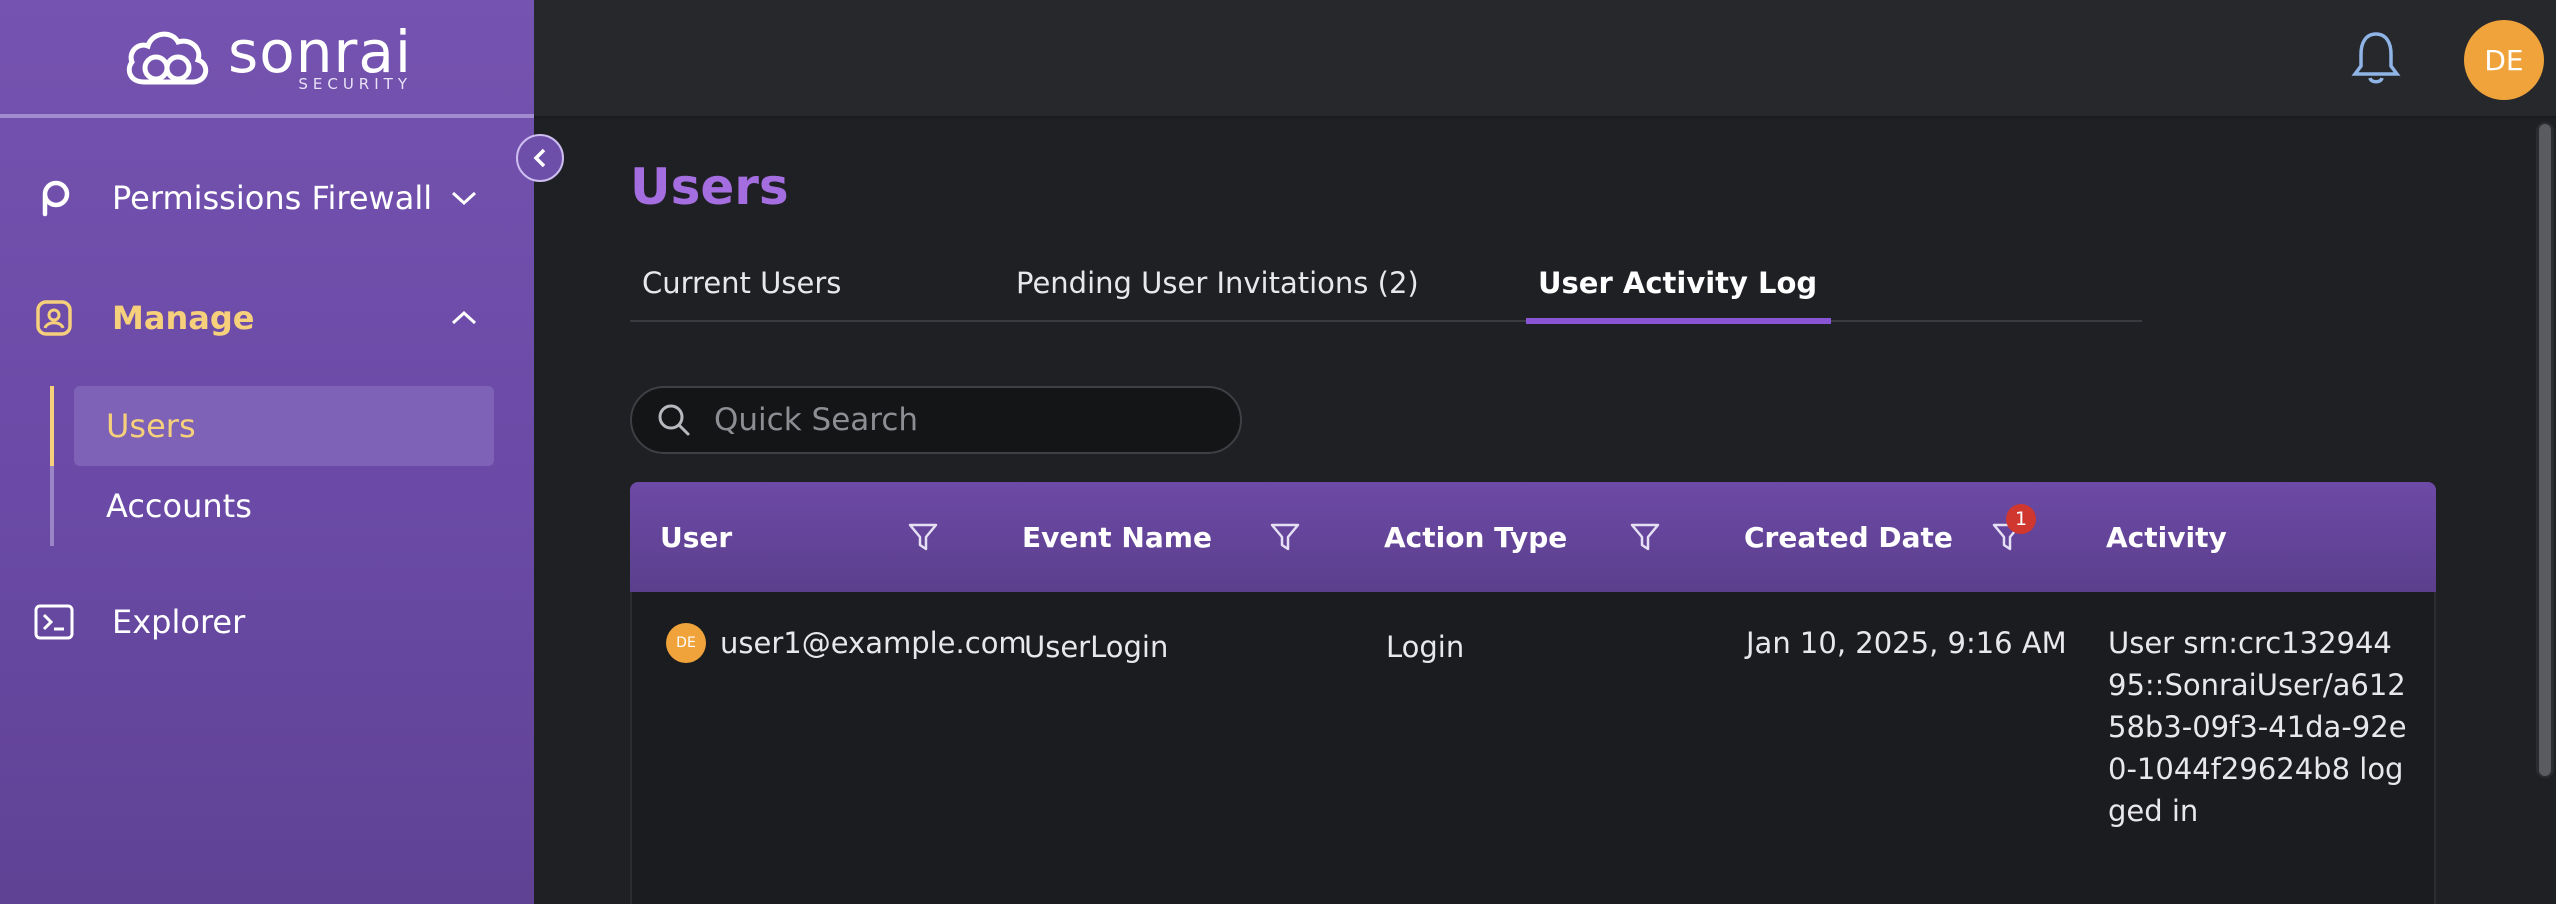 The height and width of the screenshot is (904, 2556). I want to click on event-name-cell: UserLogin, so click(1096, 647).